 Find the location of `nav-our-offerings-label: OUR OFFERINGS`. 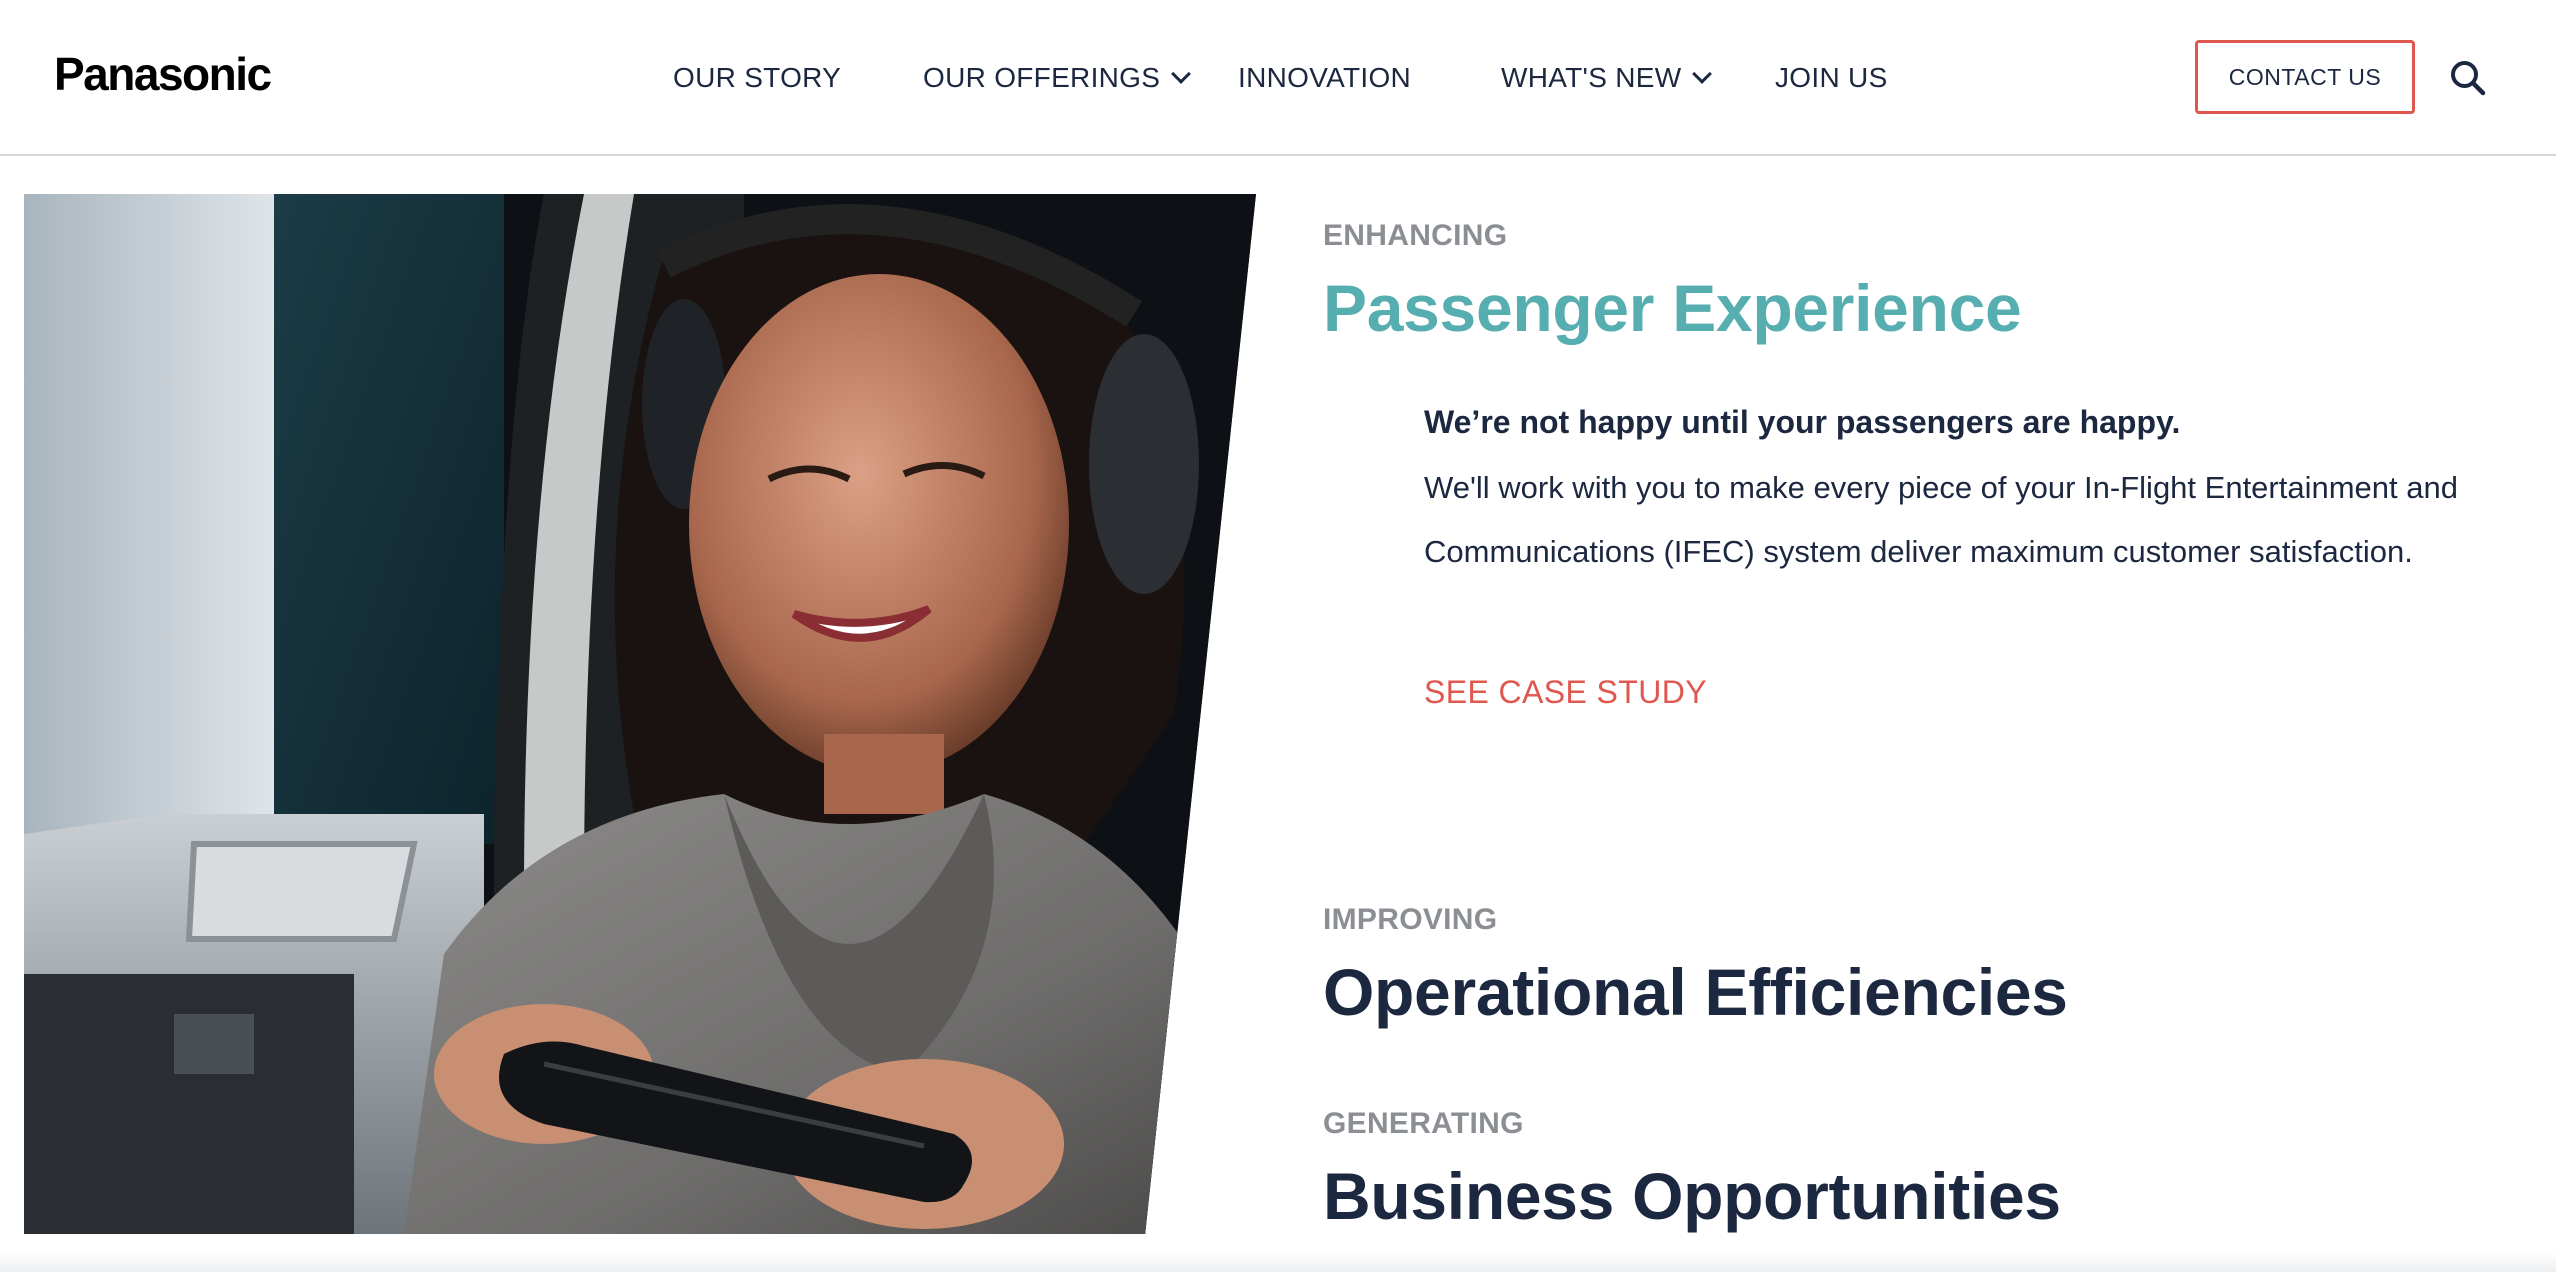

nav-our-offerings-label: OUR OFFERINGS is located at coordinates (1042, 77).